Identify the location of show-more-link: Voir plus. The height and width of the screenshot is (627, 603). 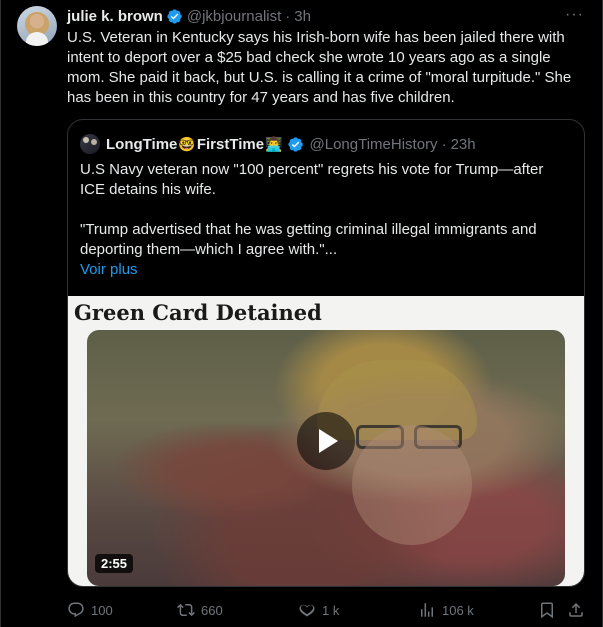
(325, 270).